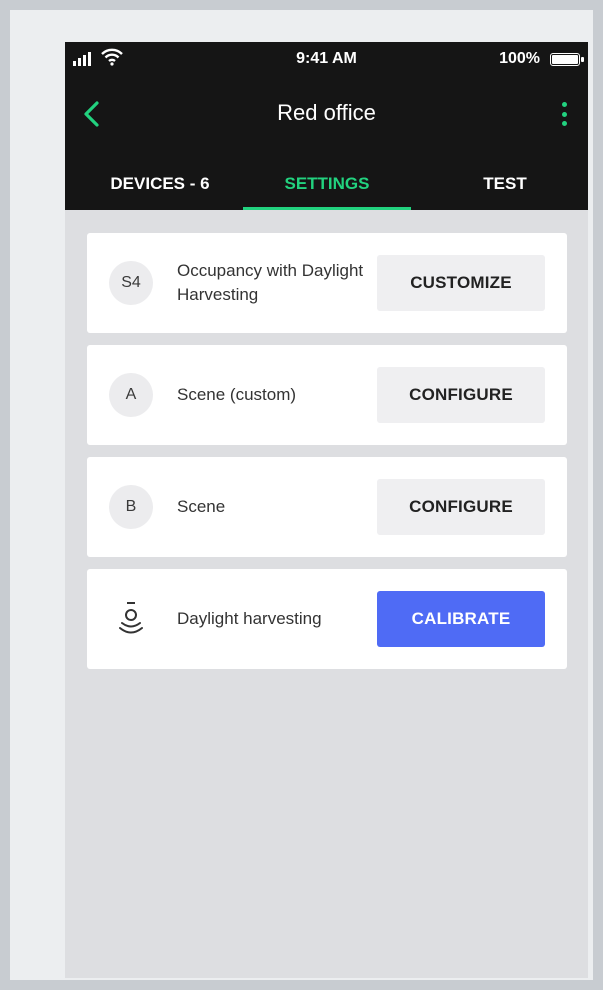  I want to click on battery-percentage: 100%, so click(519, 58).